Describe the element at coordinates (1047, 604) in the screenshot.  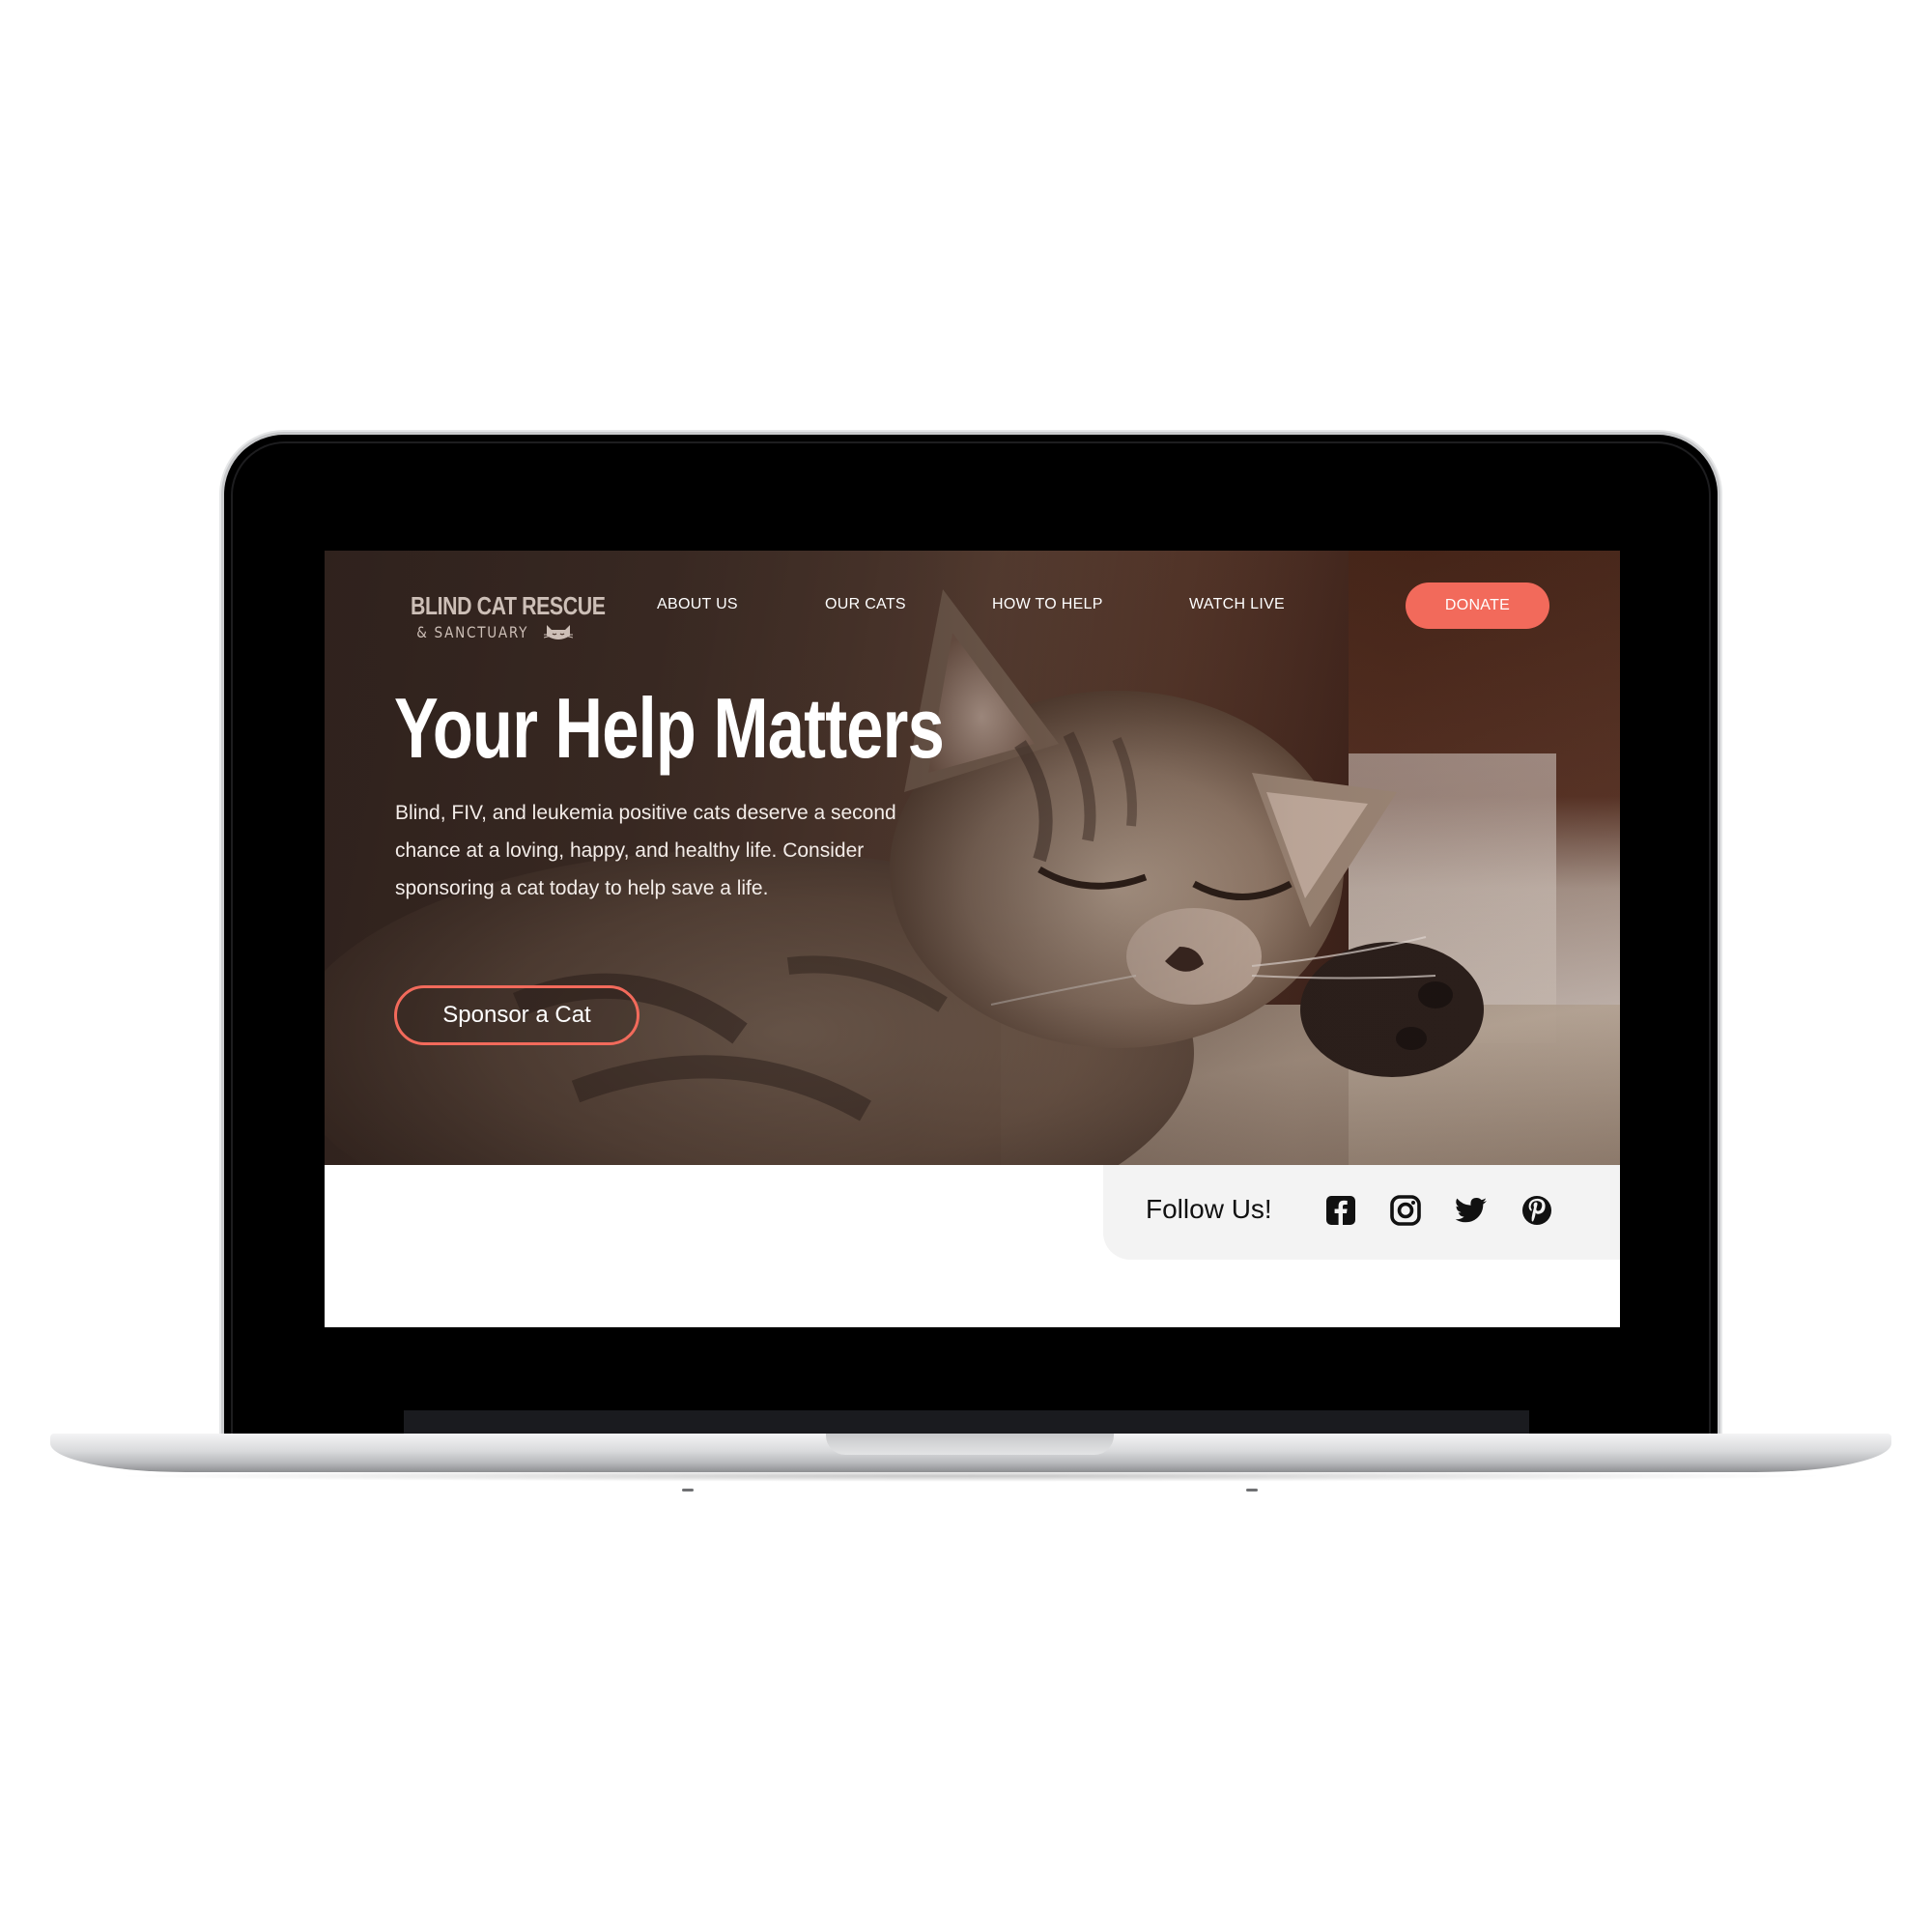
I see `nav-how-to-help: HOW TO HELP` at that location.